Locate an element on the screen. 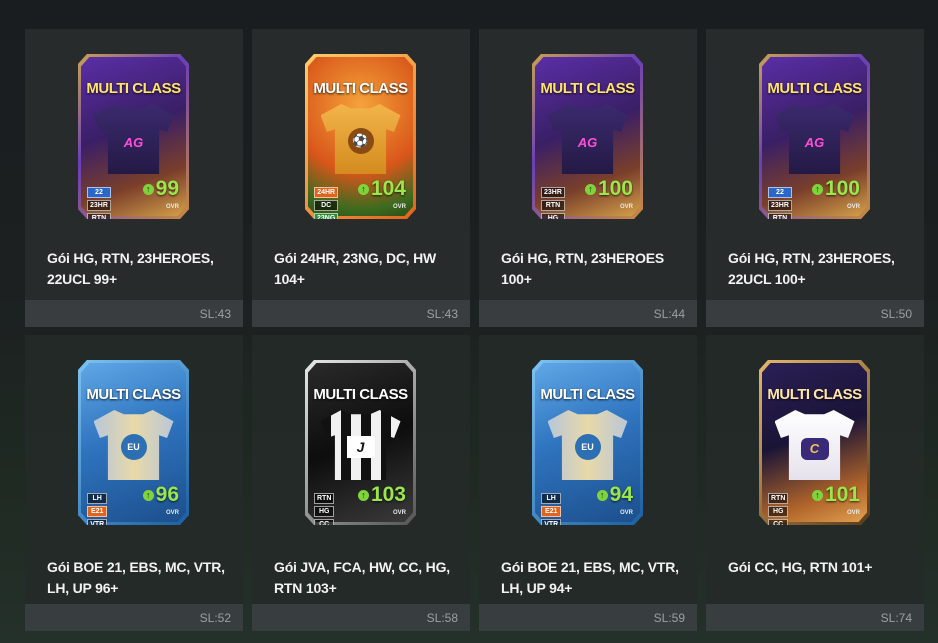 The image size is (938, 643). pack-name: Gói HG, RTN, 23HEROES, 22UCL 100+ is located at coordinates (811, 268).